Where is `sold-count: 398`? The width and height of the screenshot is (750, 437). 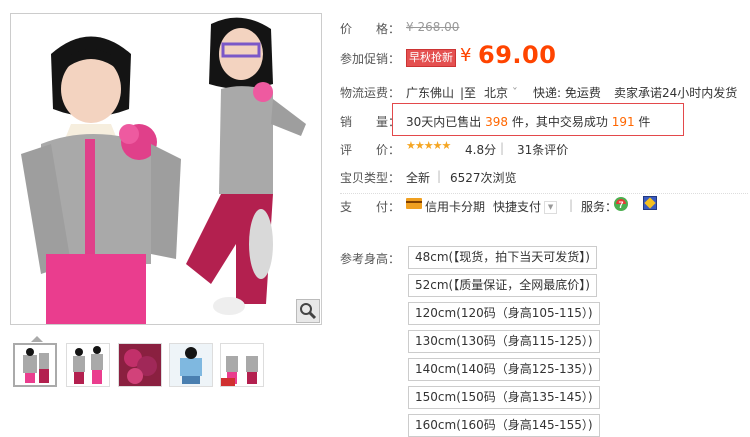 sold-count: 398 is located at coordinates (497, 122).